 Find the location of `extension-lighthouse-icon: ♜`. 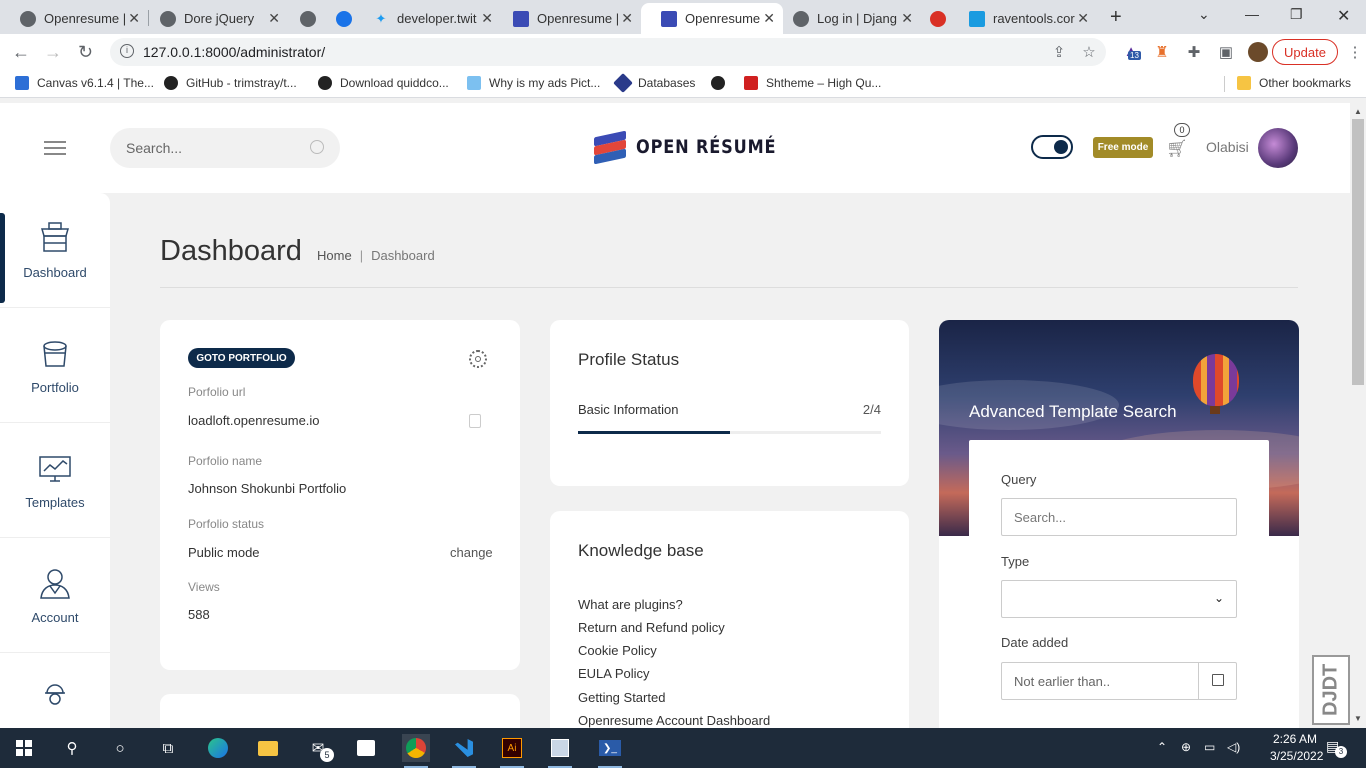

extension-lighthouse-icon: ♜ is located at coordinates (1162, 52).